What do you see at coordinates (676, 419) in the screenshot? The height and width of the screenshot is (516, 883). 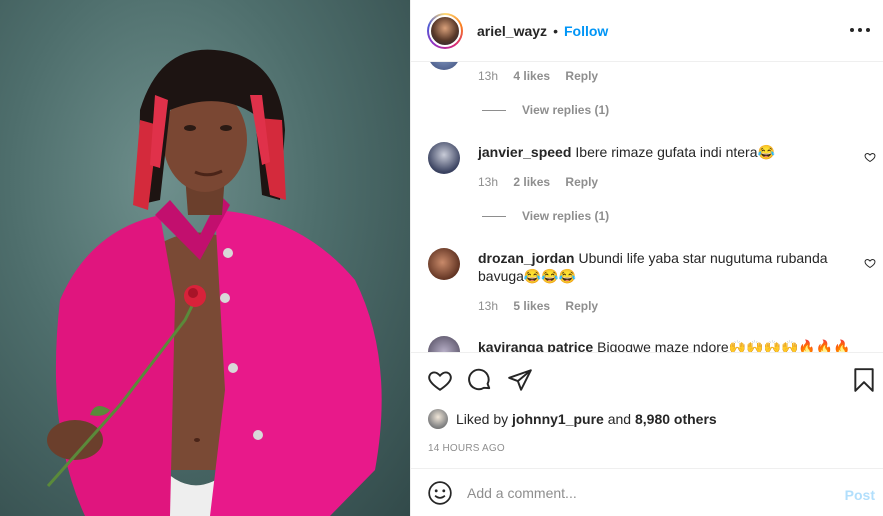 I see `liked-by-others: 8,980 others` at bounding box center [676, 419].